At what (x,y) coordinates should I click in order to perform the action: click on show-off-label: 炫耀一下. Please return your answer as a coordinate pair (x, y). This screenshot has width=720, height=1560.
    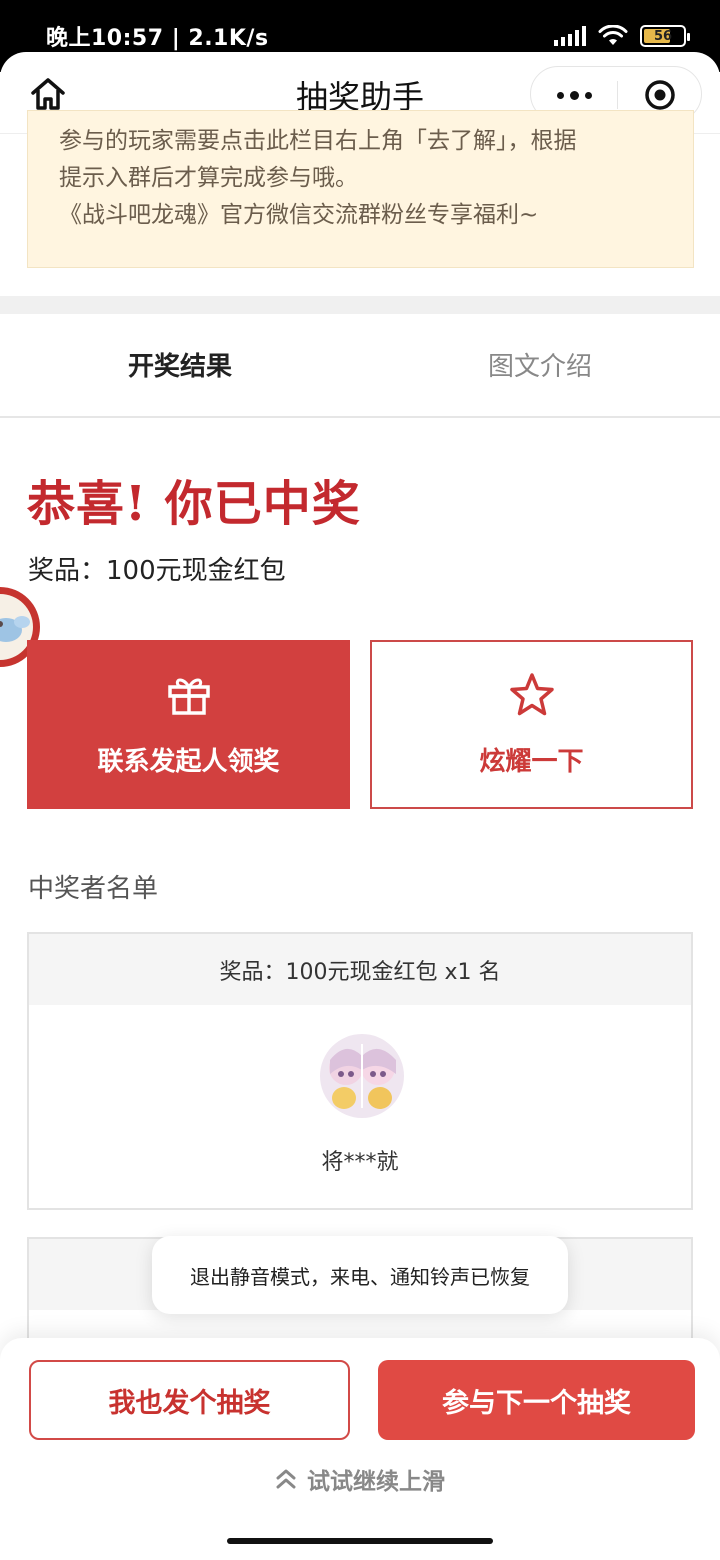
    Looking at the image, I should click on (531, 762).